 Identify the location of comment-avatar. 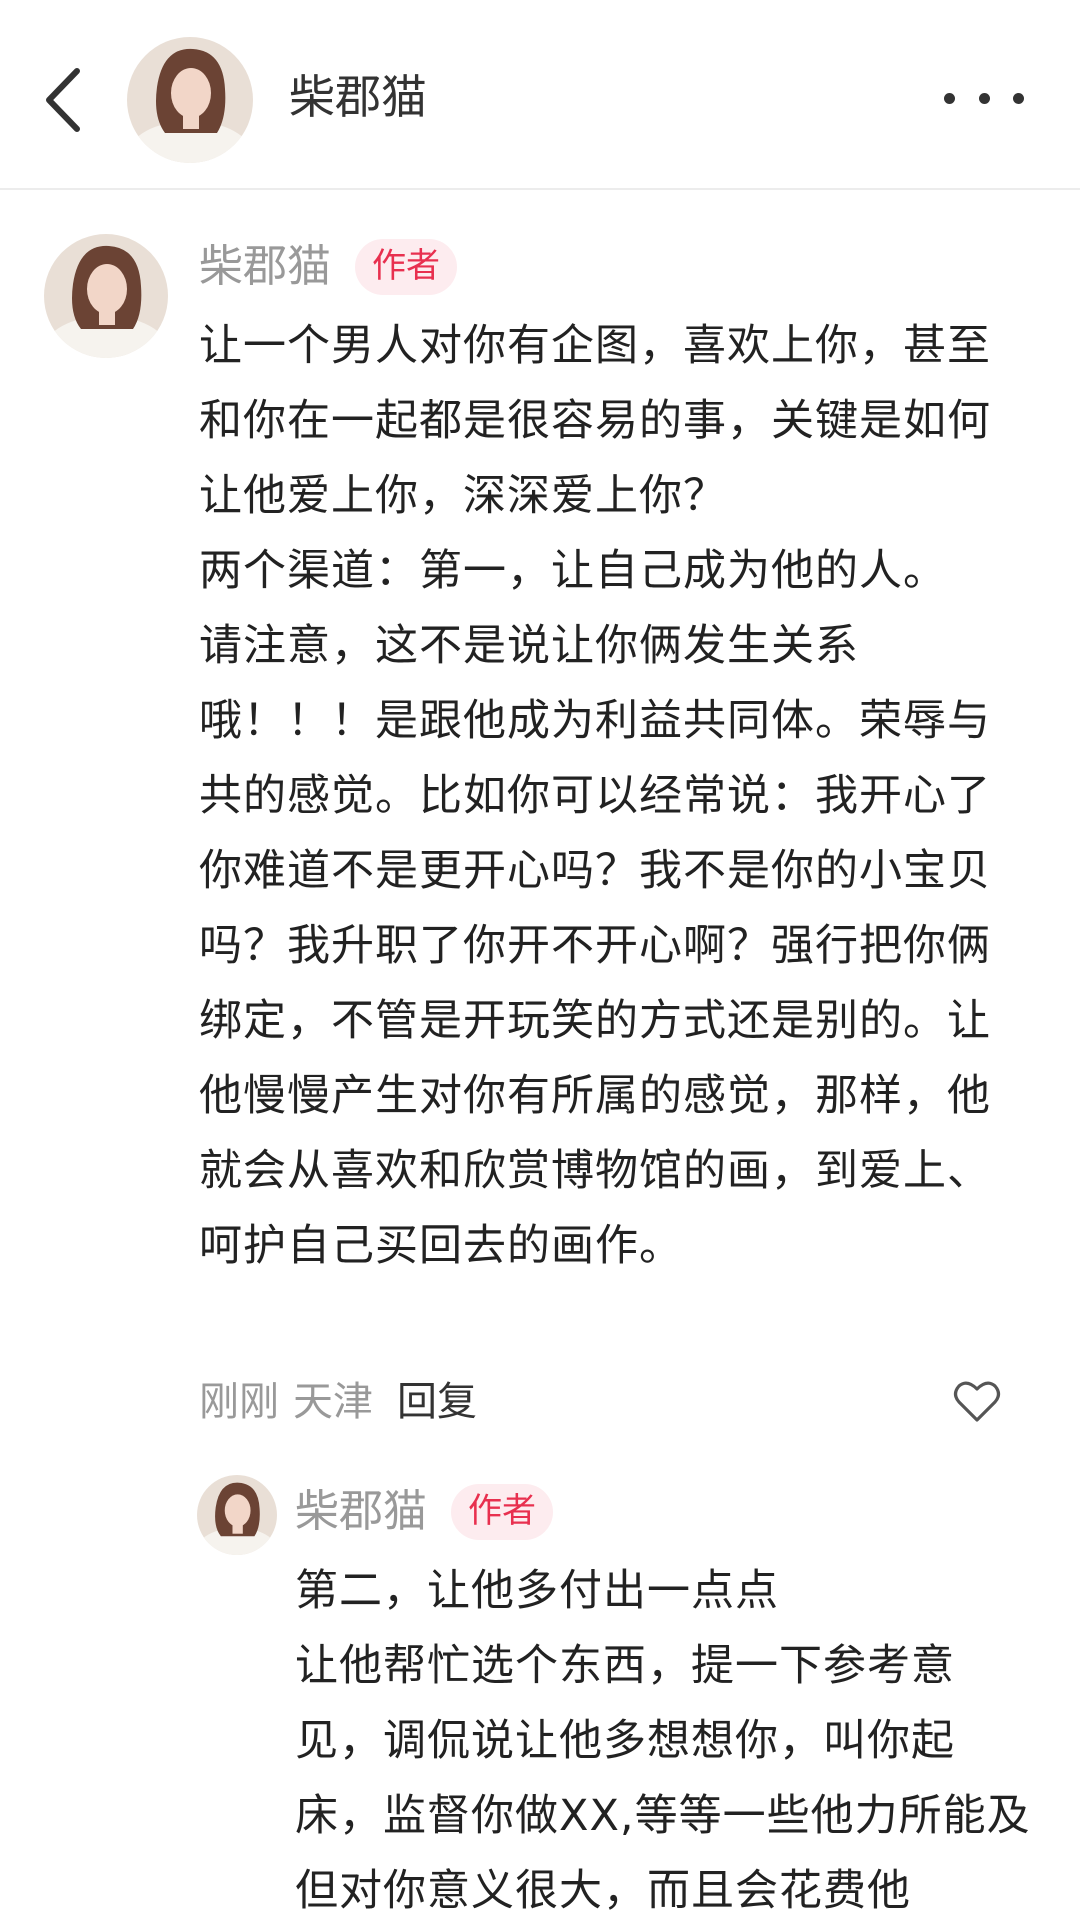
(106, 296).